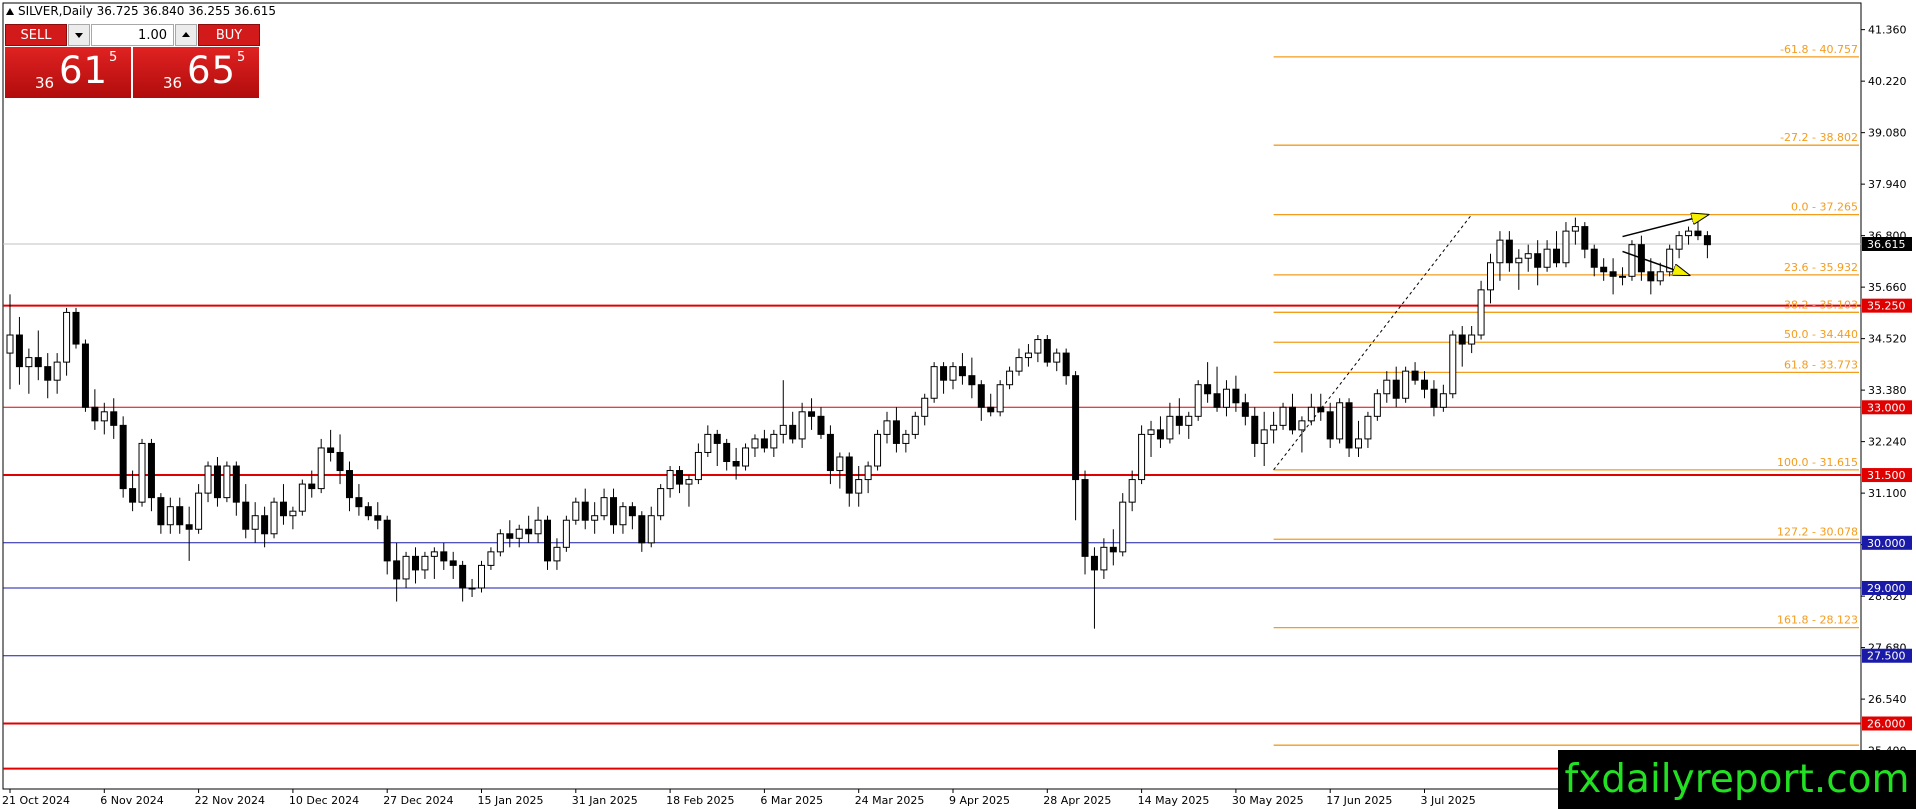 This screenshot has width=1916, height=809. I want to click on buy-button: BUY, so click(229, 35).